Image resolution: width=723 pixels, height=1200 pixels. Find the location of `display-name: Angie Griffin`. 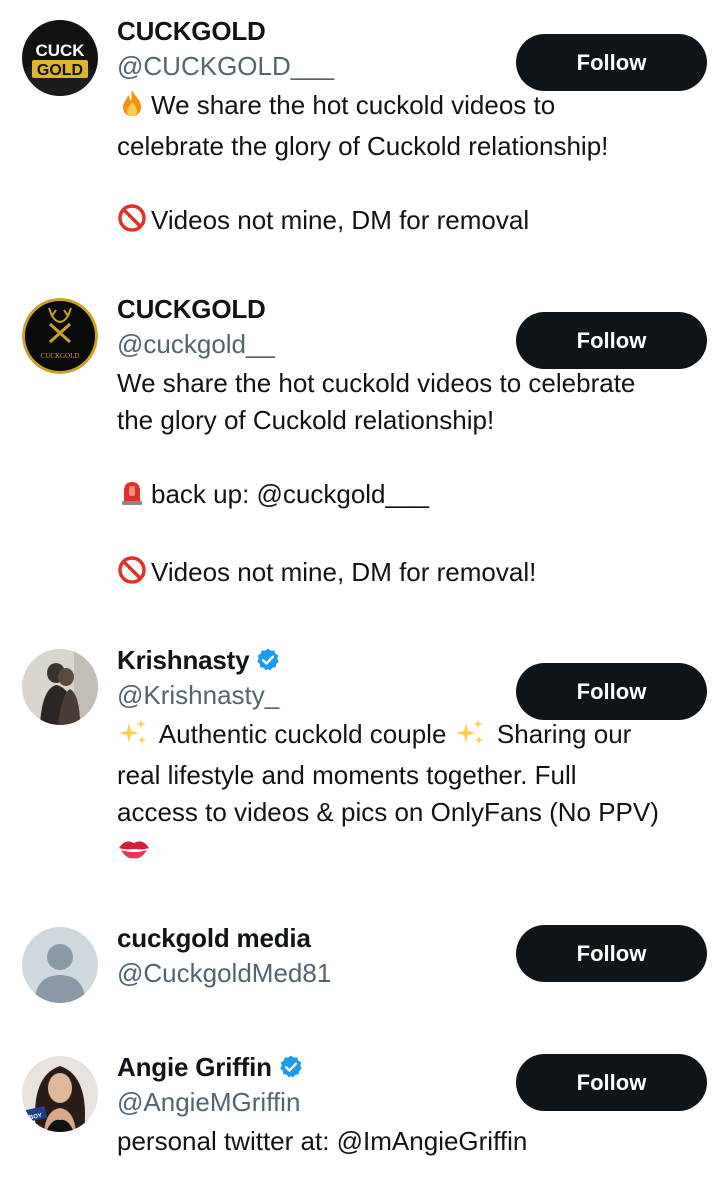

display-name: Angie Griffin is located at coordinates (194, 1067).